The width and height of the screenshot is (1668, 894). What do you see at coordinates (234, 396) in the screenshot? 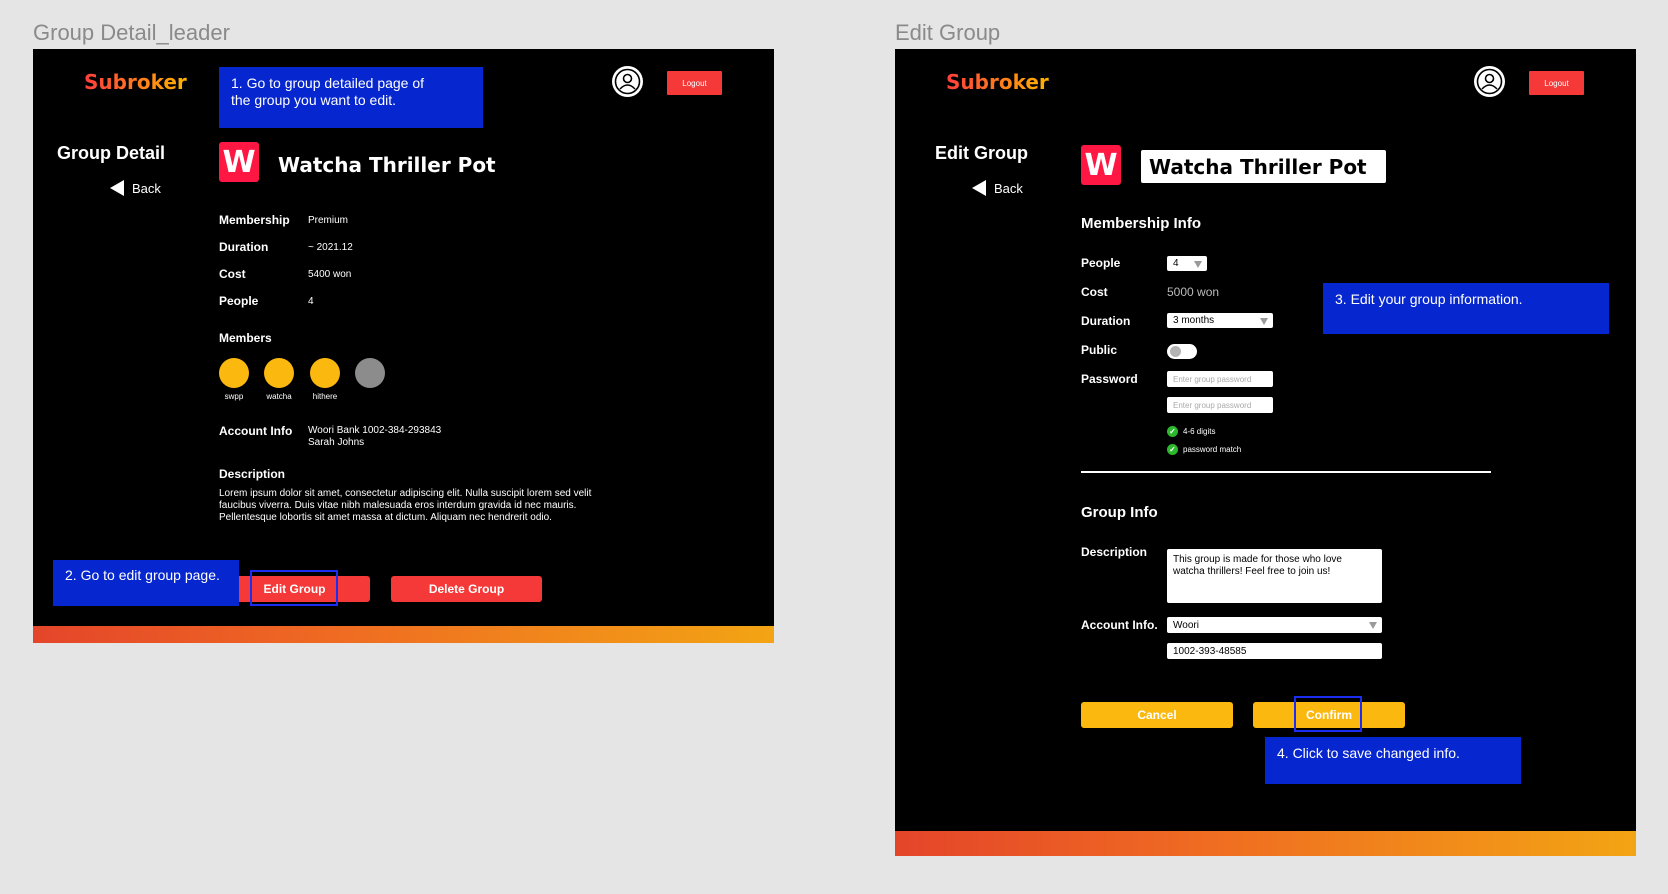
I see `member-name: swpp` at bounding box center [234, 396].